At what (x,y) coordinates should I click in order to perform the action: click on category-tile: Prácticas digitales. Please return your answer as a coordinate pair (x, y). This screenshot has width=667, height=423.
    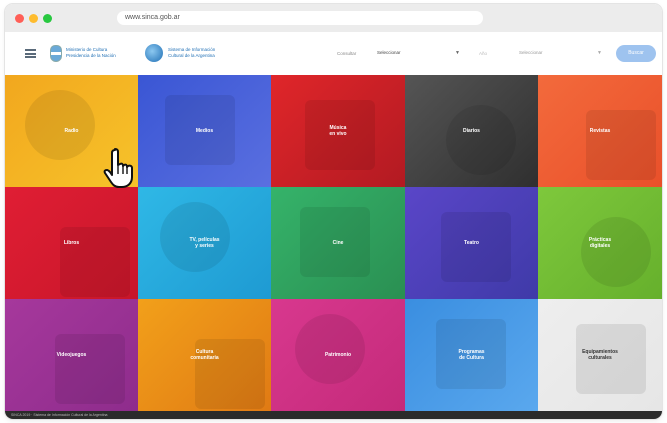
    Looking at the image, I should click on (600, 243).